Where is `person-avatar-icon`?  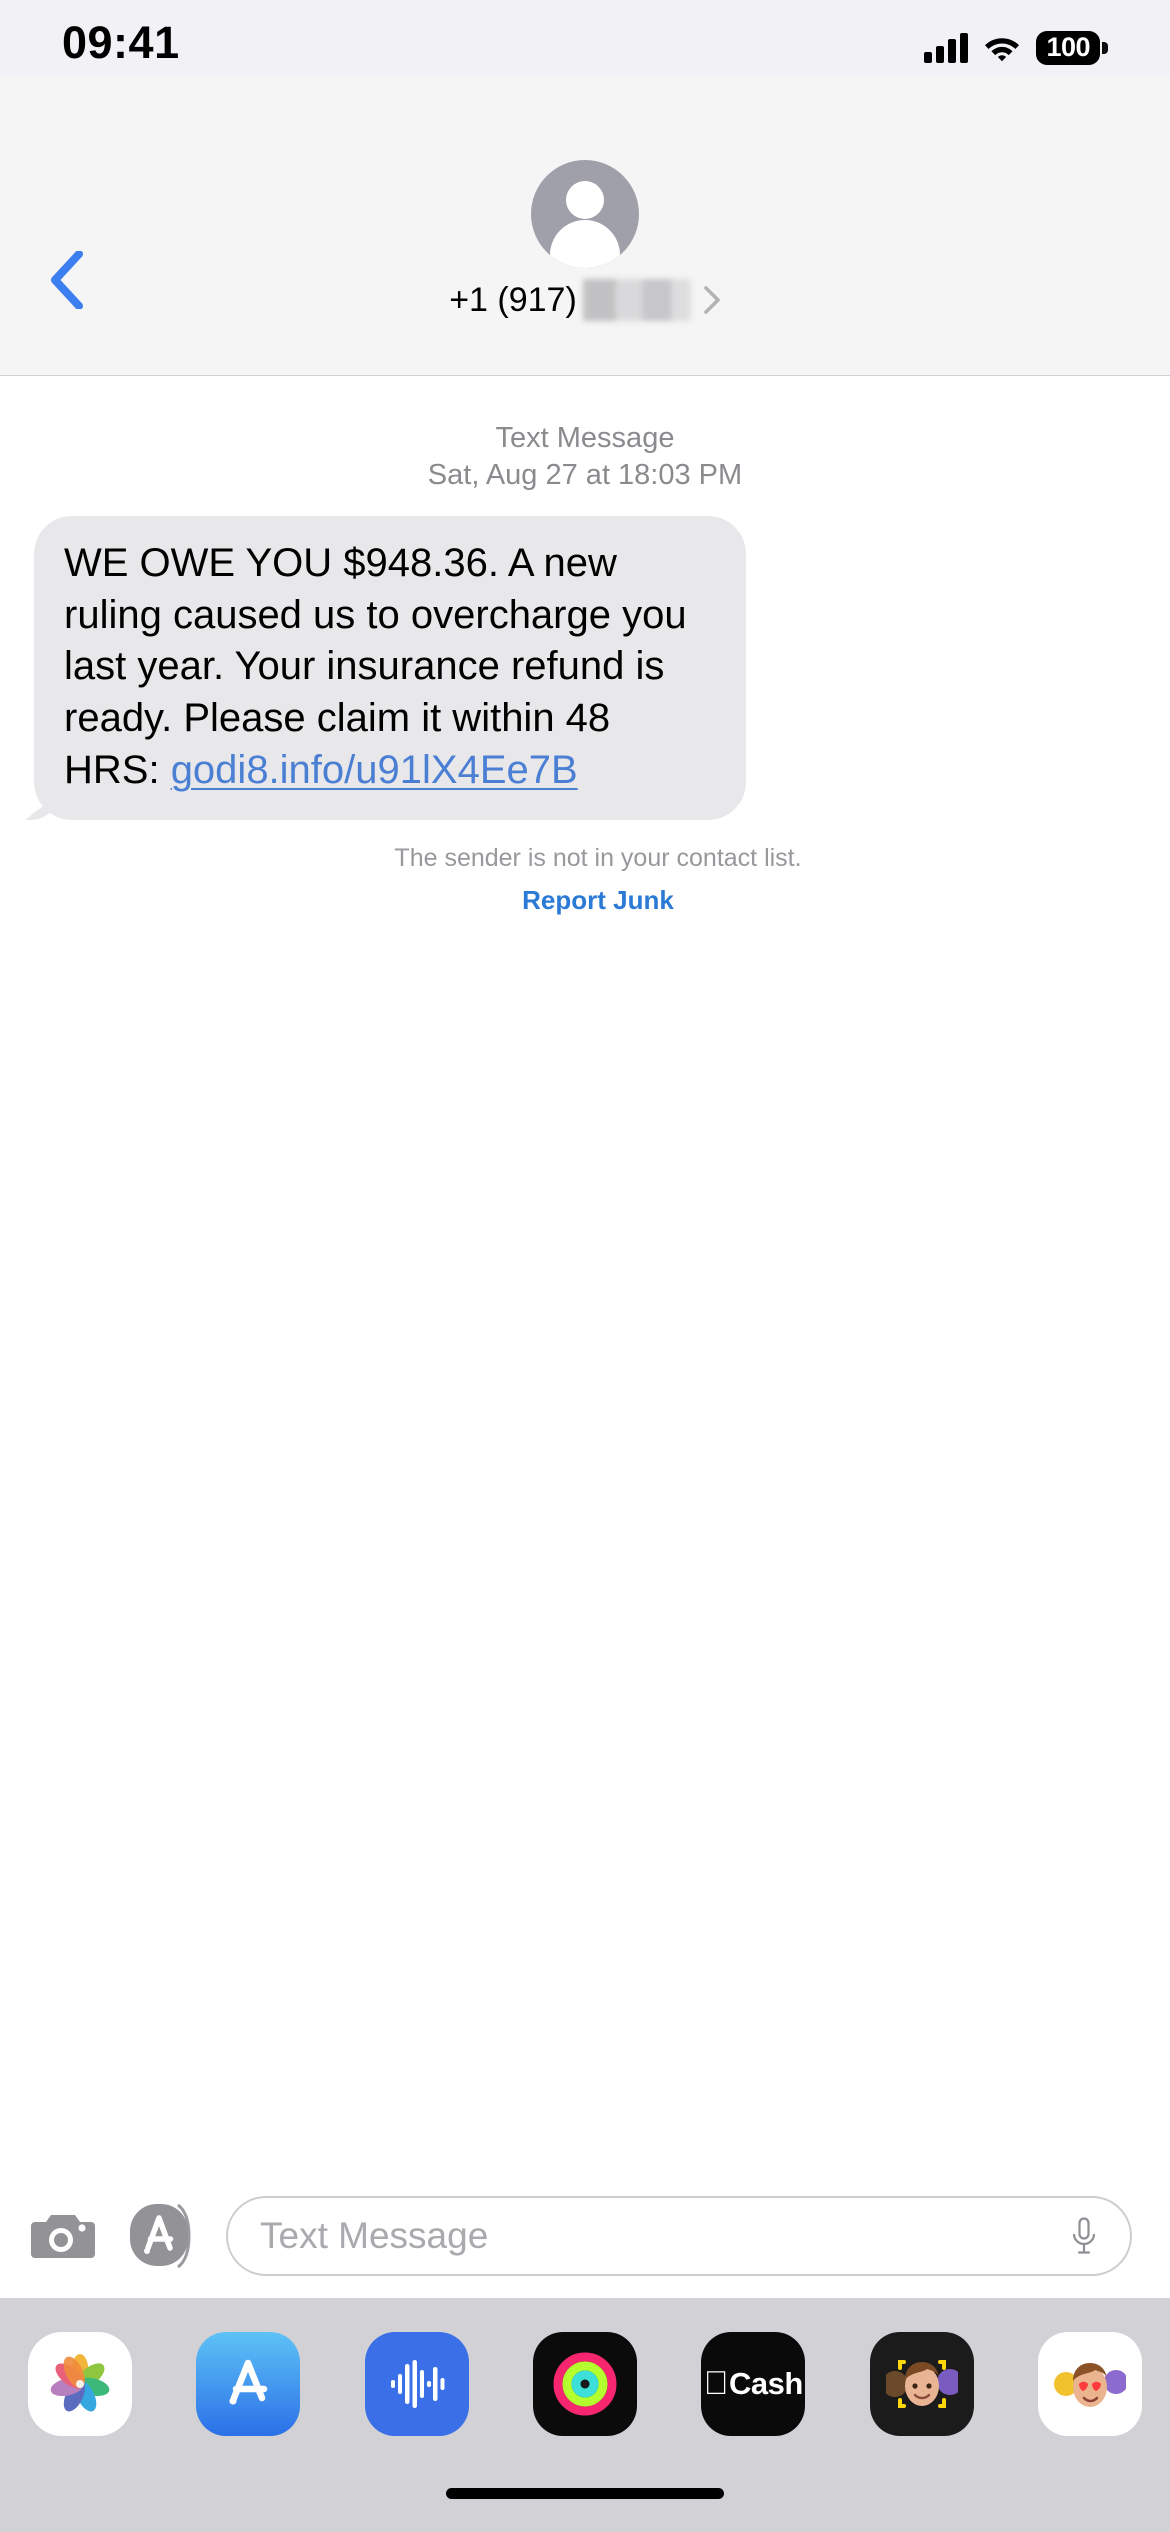
person-avatar-icon is located at coordinates (585, 214).